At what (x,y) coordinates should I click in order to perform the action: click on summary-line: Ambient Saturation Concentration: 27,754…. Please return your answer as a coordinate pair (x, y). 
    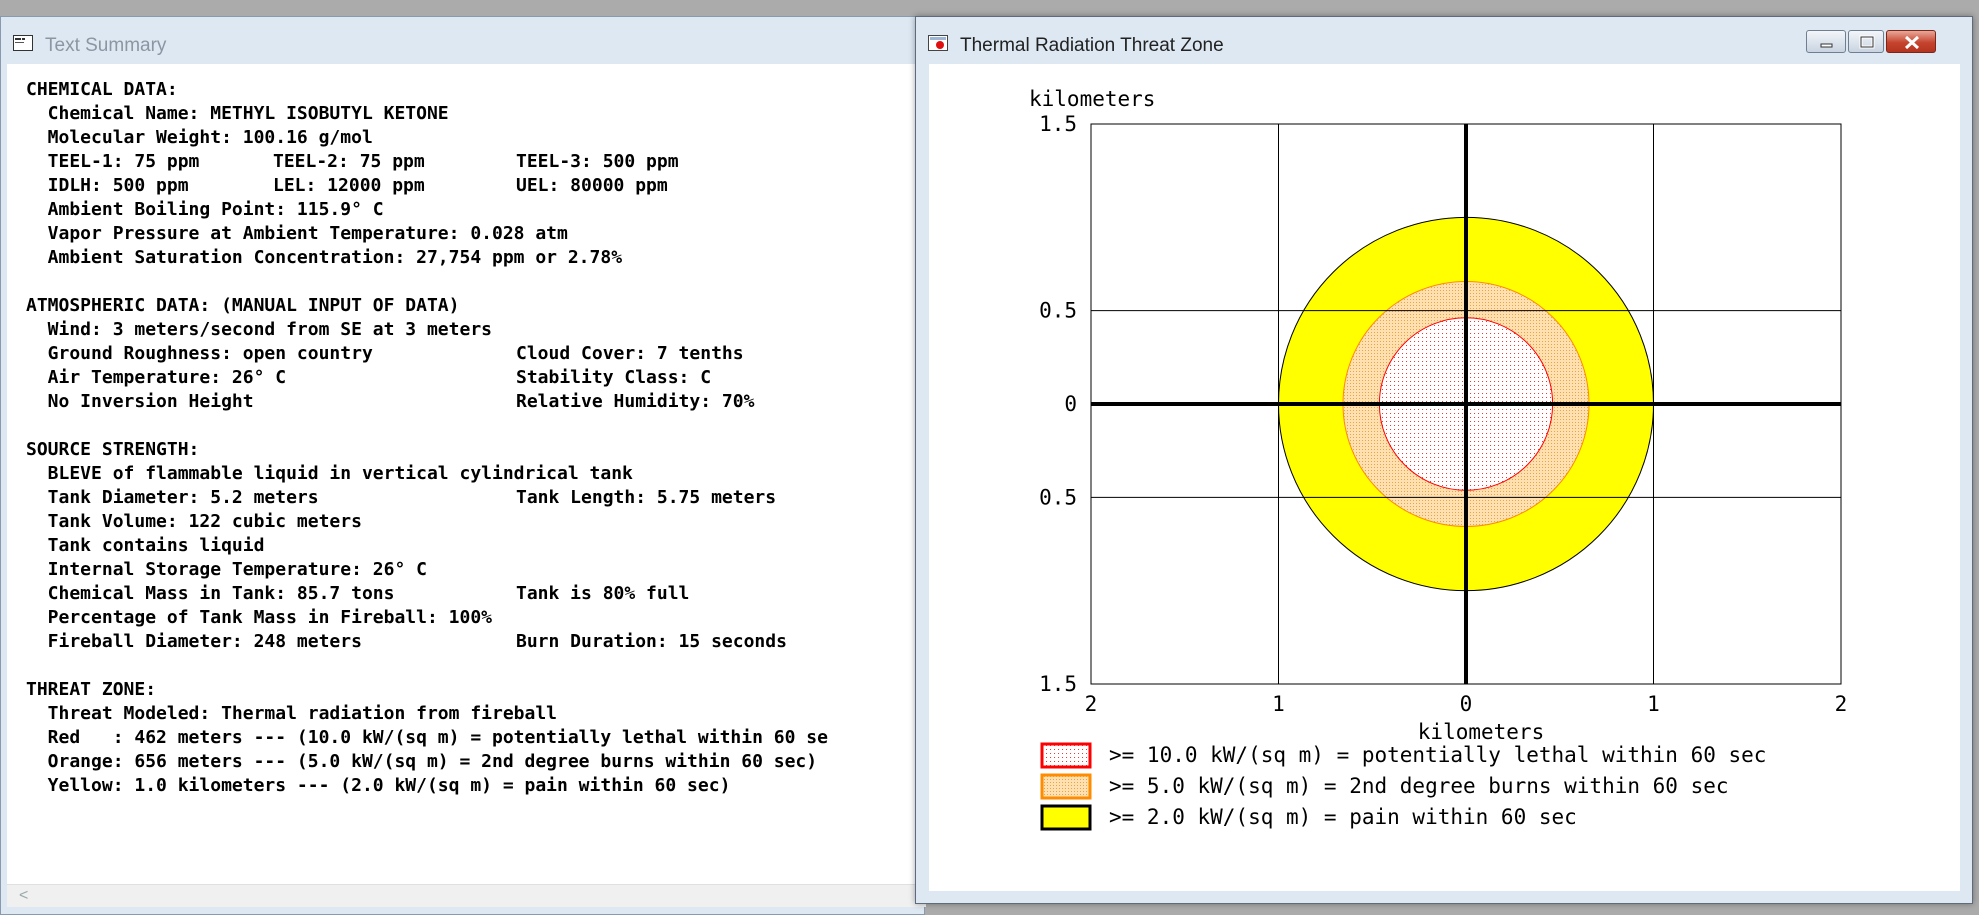
    Looking at the image, I should click on (324, 257).